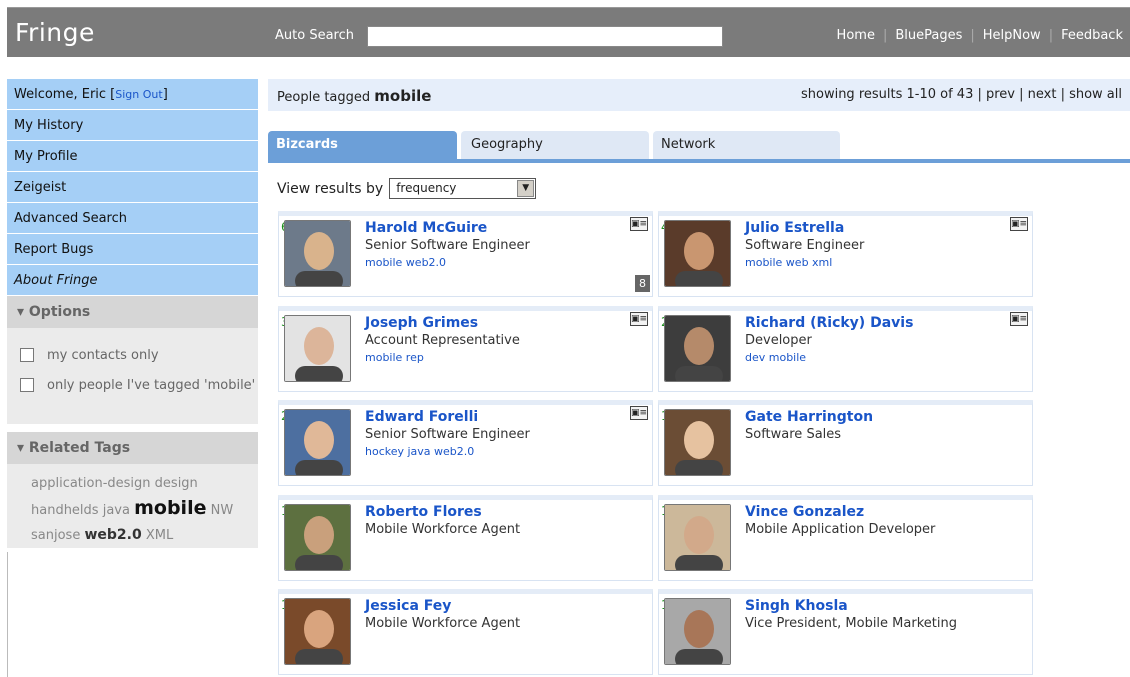 Image resolution: width=1130 pixels, height=677 pixels. I want to click on top-nav: Home | BluePages | HelpNow | Feedback, so click(980, 35).